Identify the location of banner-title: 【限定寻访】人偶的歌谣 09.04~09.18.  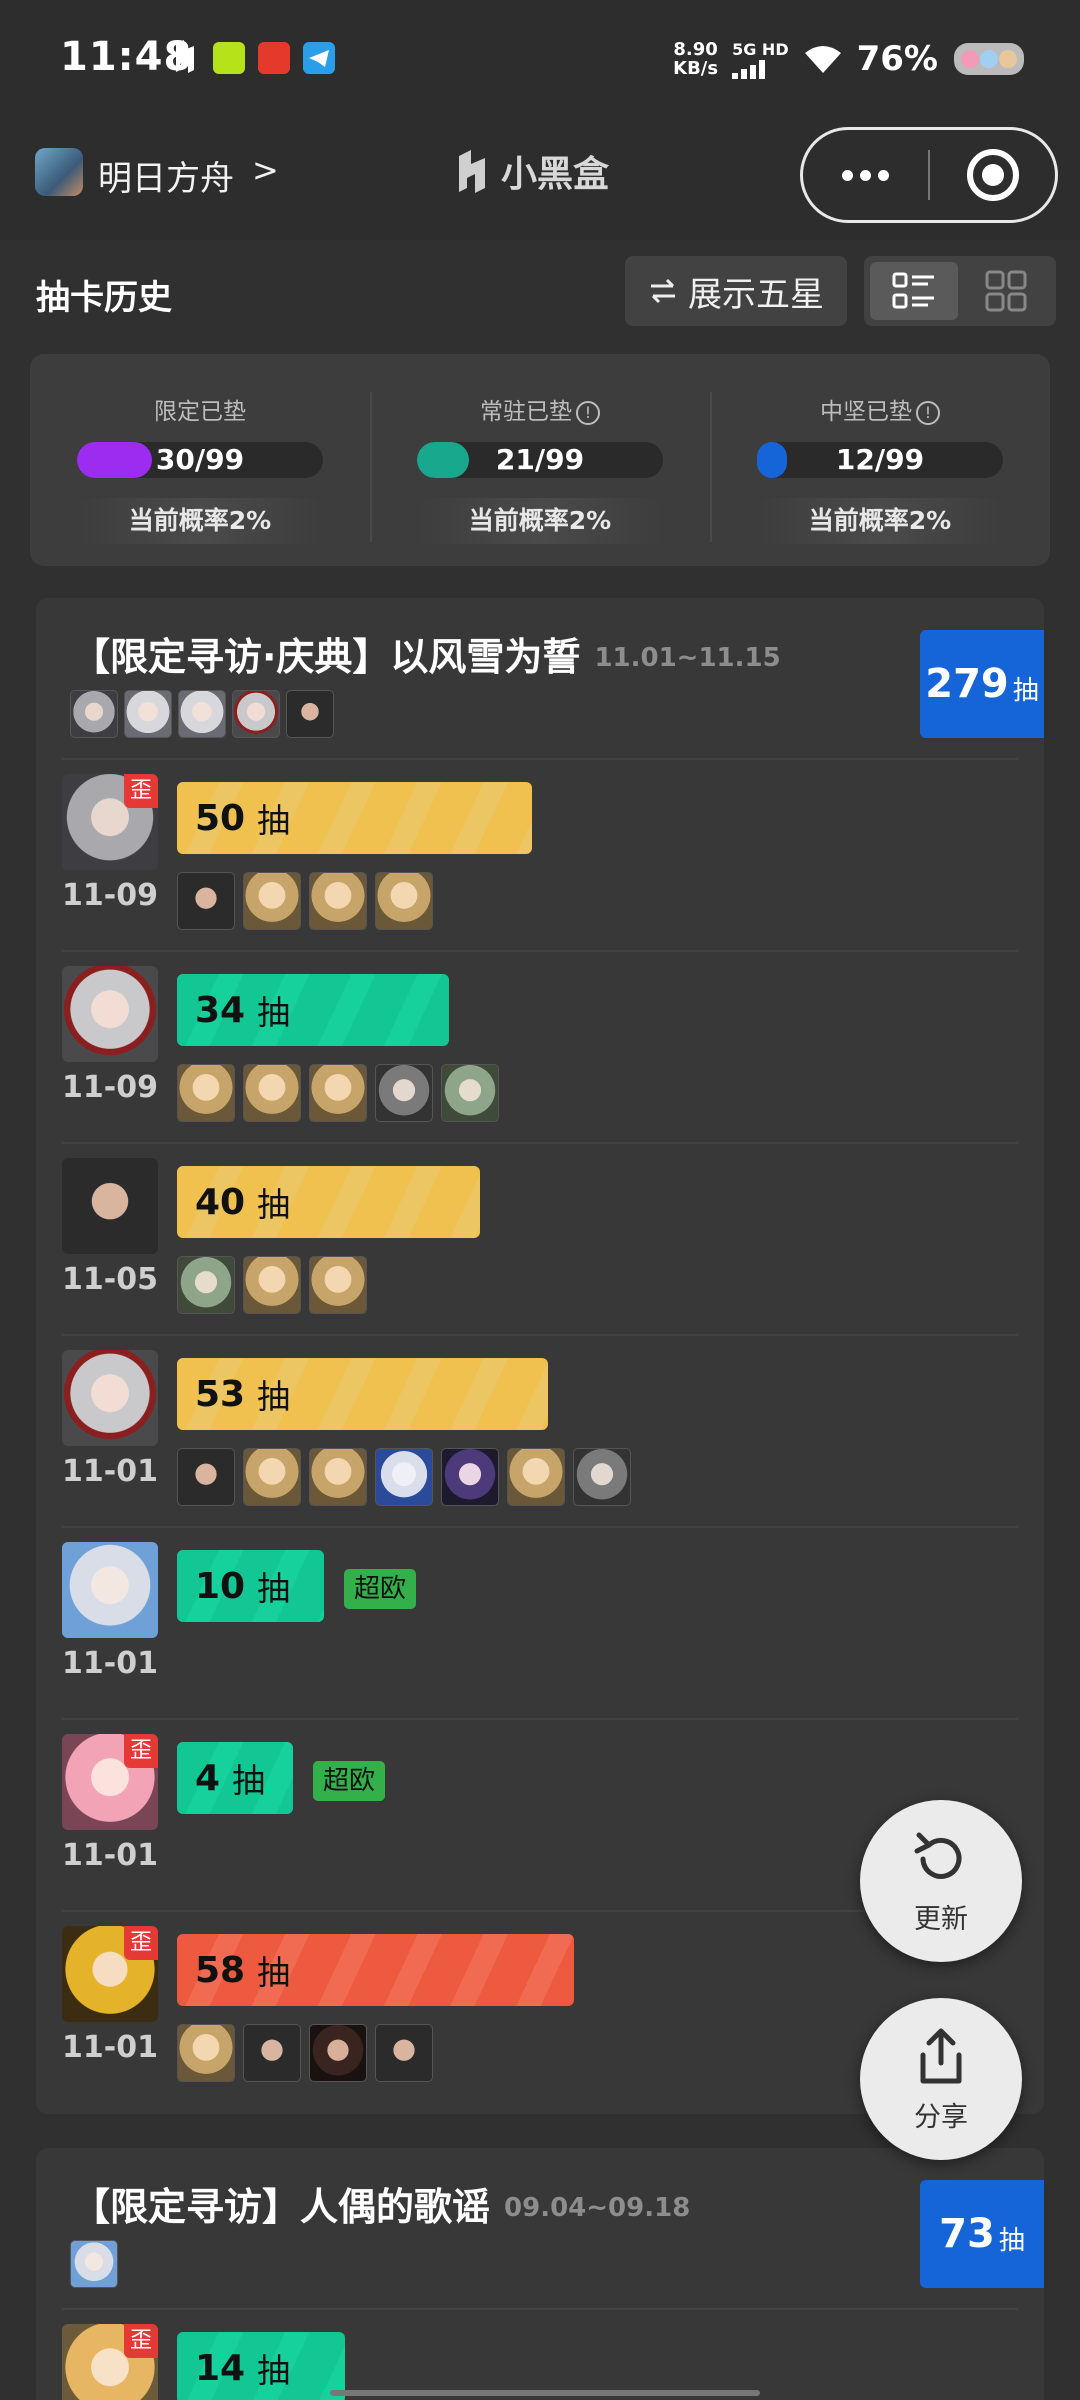
(381, 2207).